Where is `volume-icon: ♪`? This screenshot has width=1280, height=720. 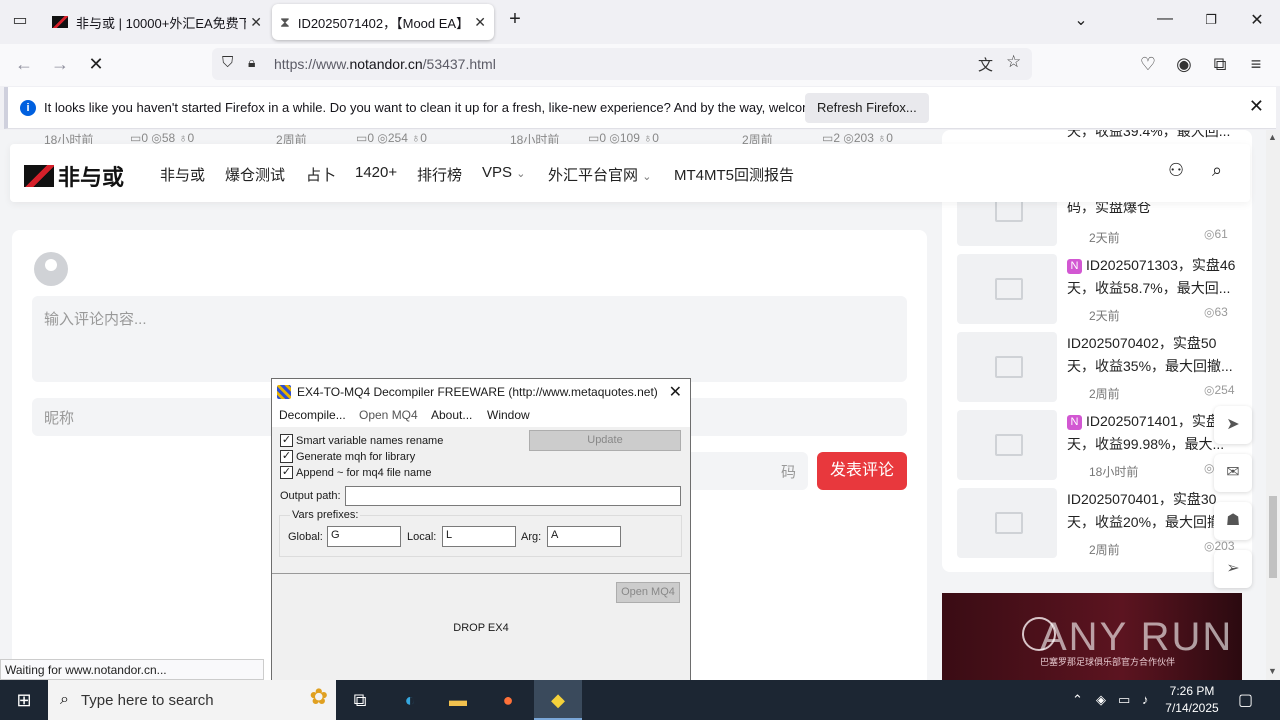 volume-icon: ♪ is located at coordinates (1145, 699).